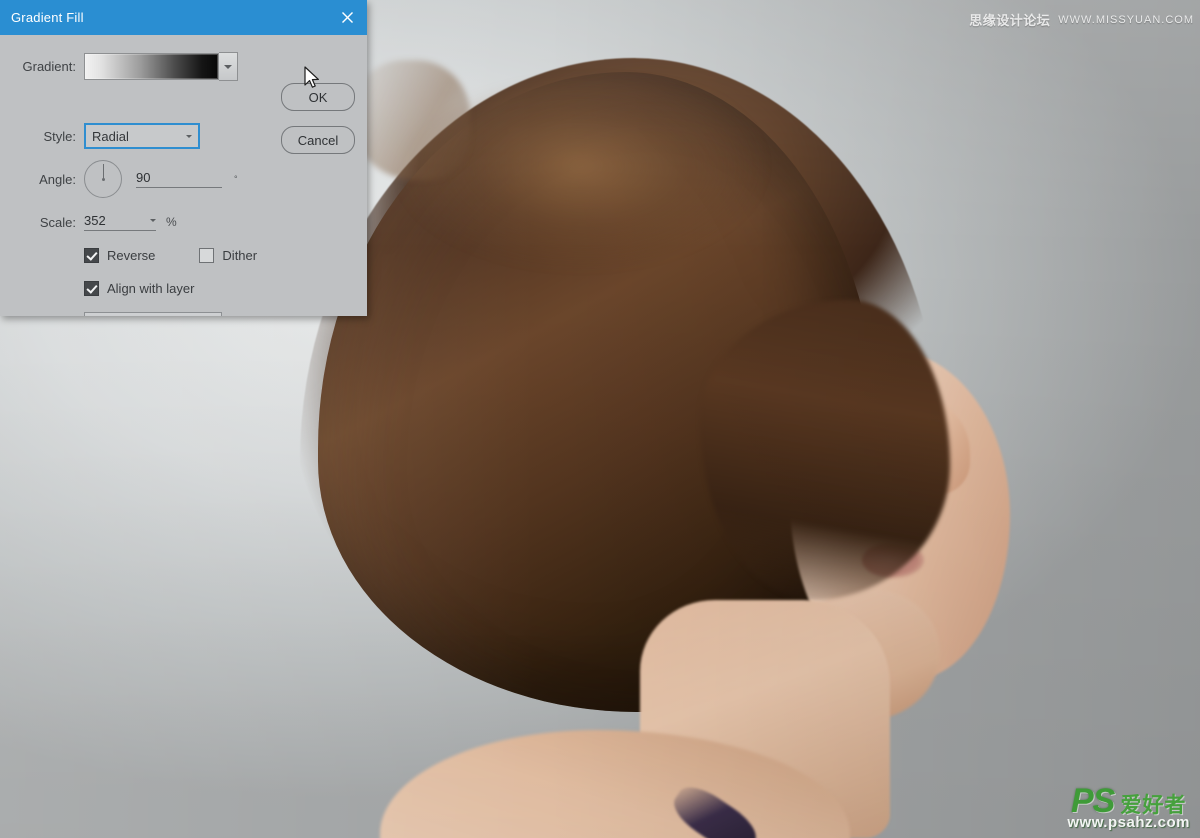 The height and width of the screenshot is (838, 1200). Describe the element at coordinates (318, 140) in the screenshot. I see `cancel-button: Cancel` at that location.